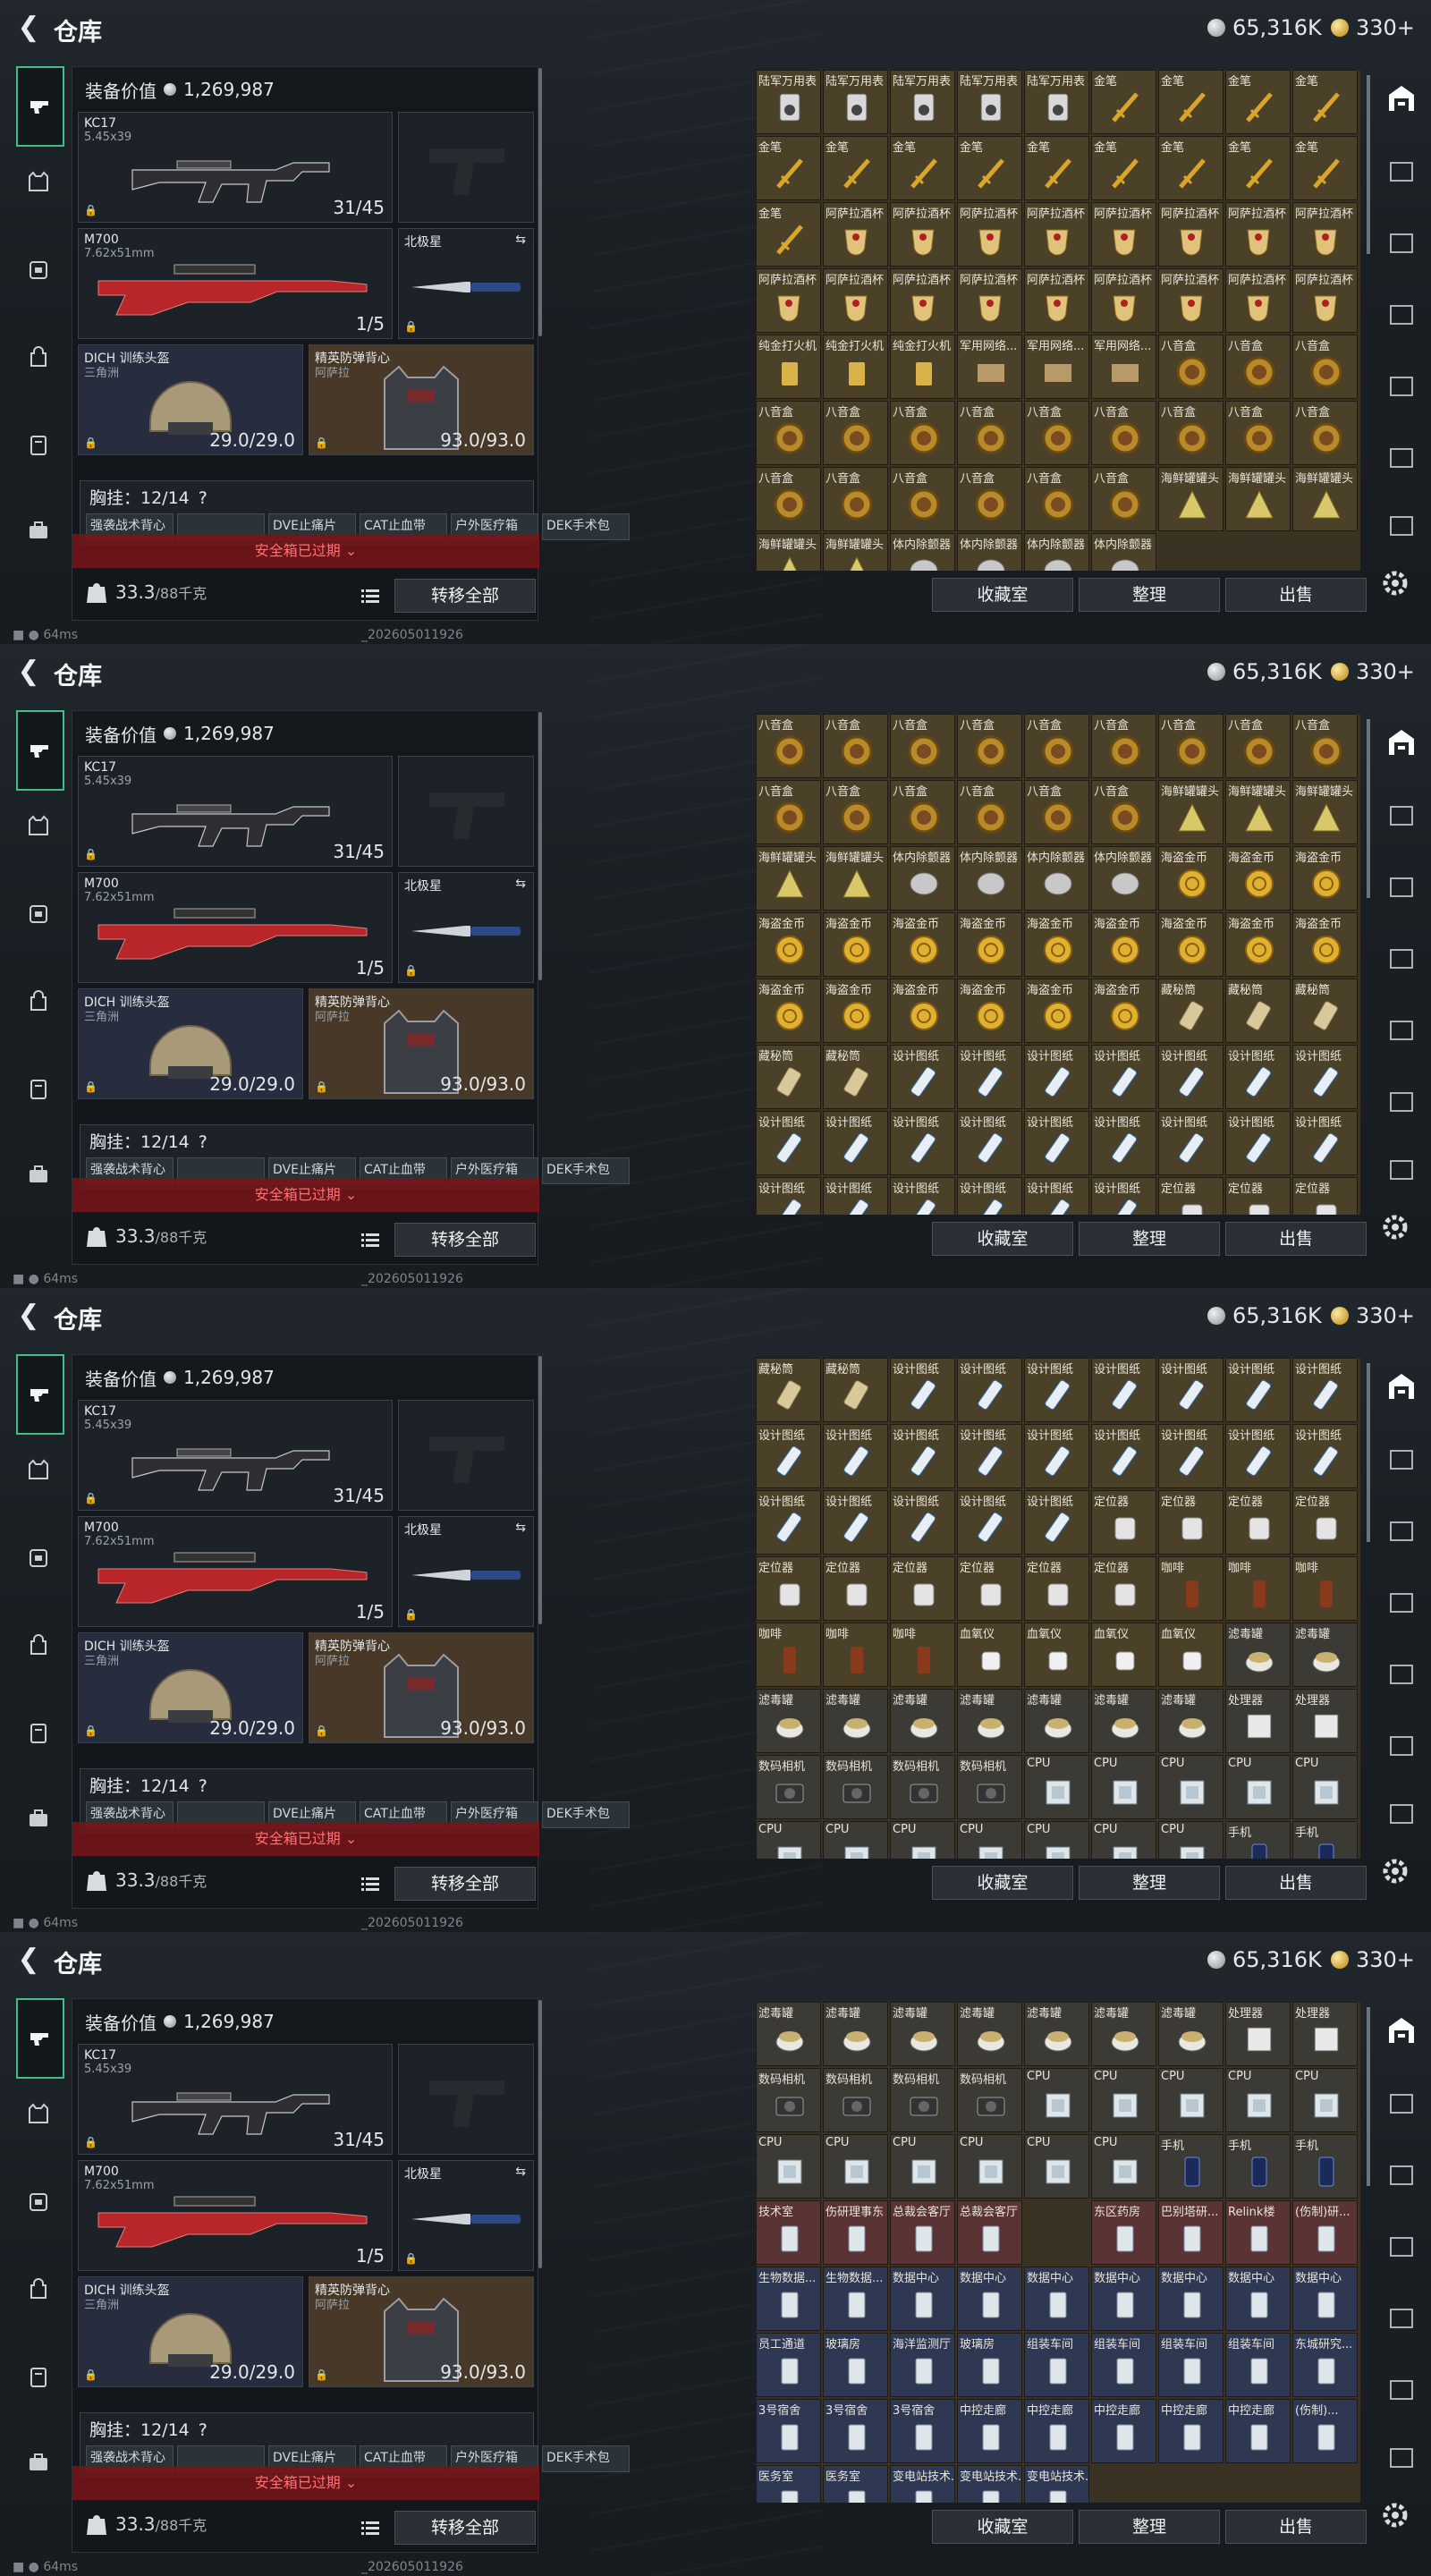 Image resolution: width=1431 pixels, height=2576 pixels. I want to click on sell-button: 出售, so click(1296, 2527).